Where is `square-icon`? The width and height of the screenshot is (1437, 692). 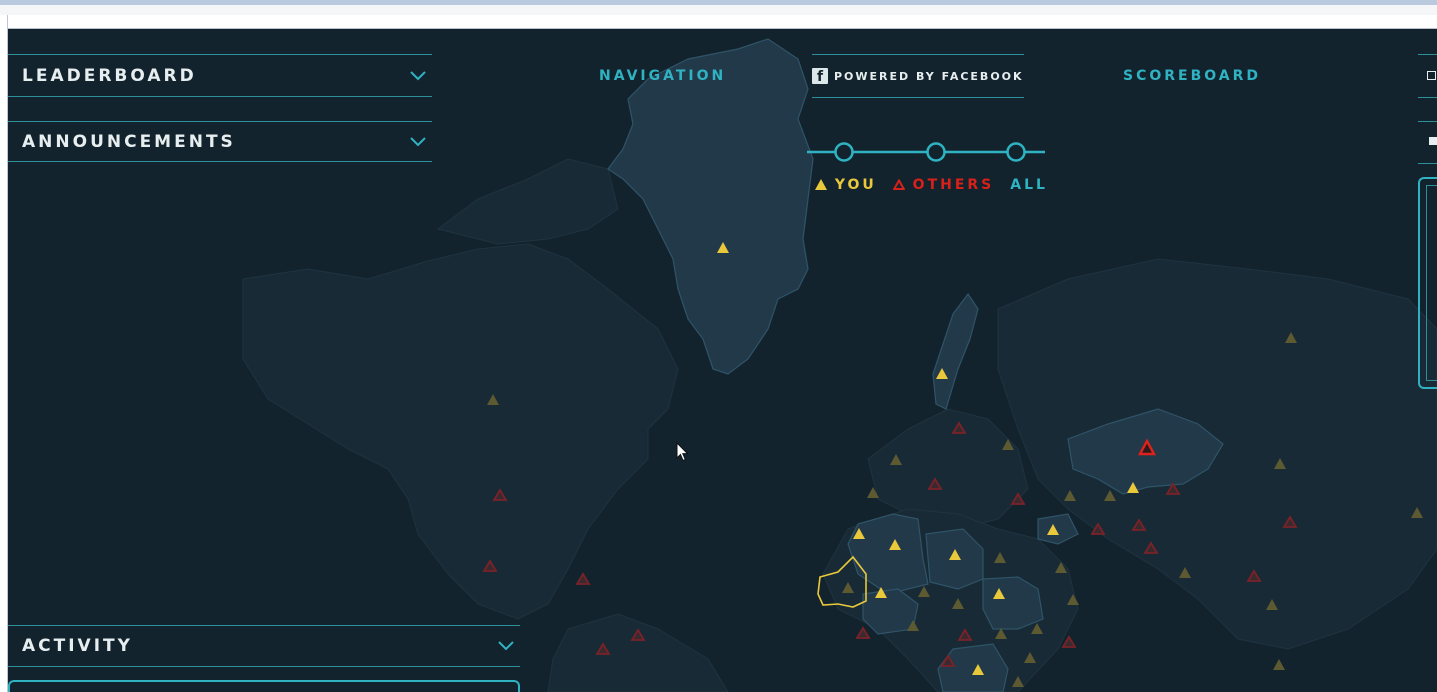 square-icon is located at coordinates (1431, 75).